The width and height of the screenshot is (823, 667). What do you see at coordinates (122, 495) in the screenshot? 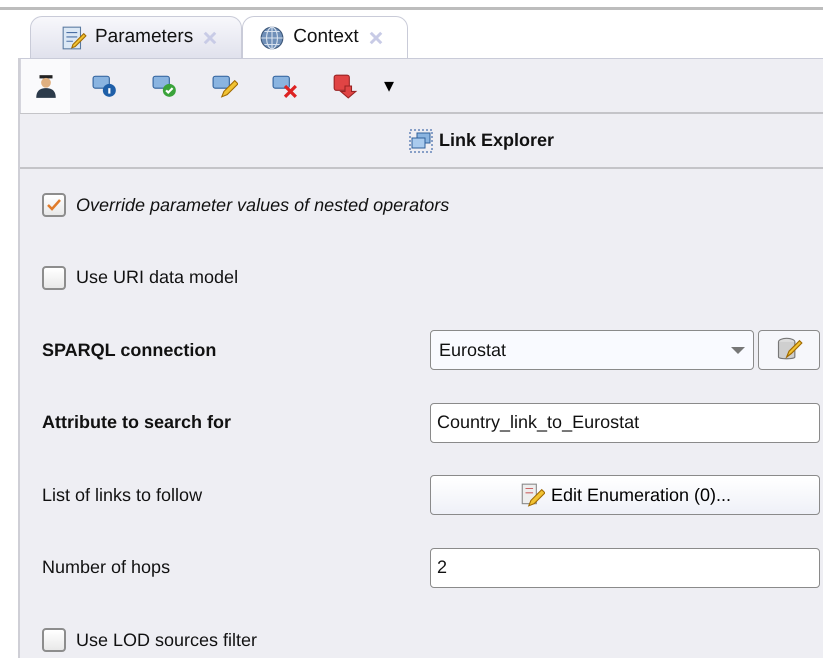
I see `parameter-label: List of links to follow` at bounding box center [122, 495].